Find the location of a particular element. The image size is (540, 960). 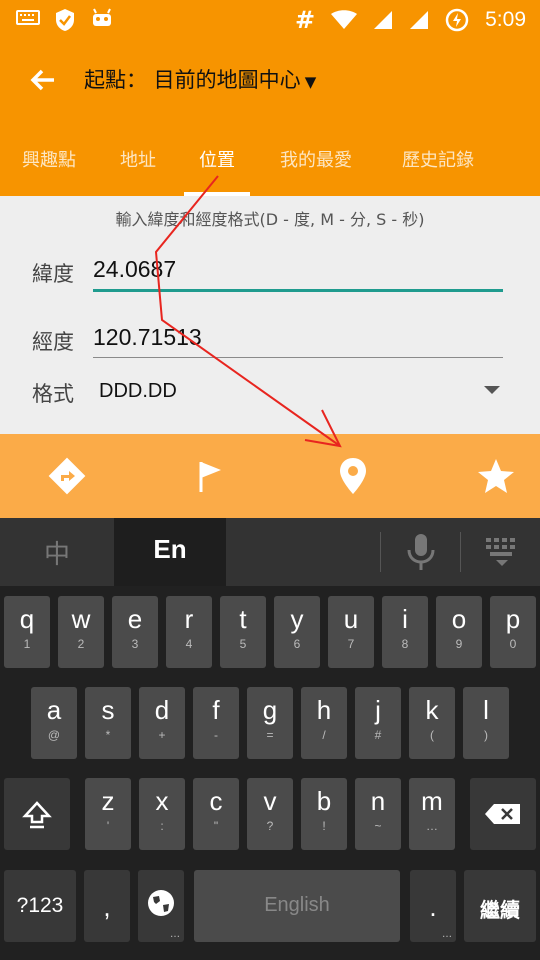

search-tabs: 興趣點 地址 位置 我的最愛 歷史記錄 is located at coordinates (270, 159).